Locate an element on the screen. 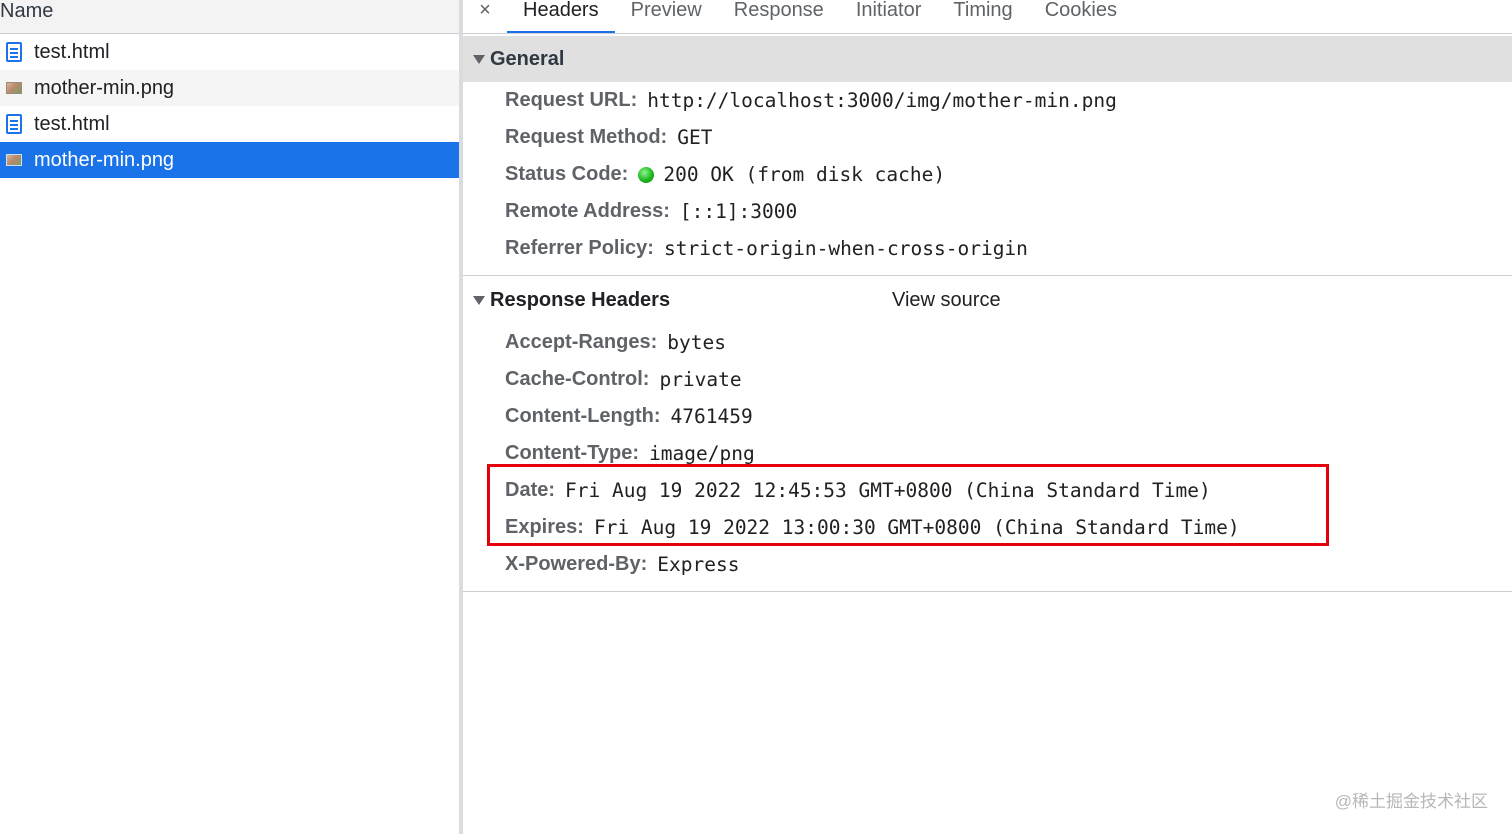 The image size is (1512, 834). header-row: Content-Type: image/png is located at coordinates (987, 453).